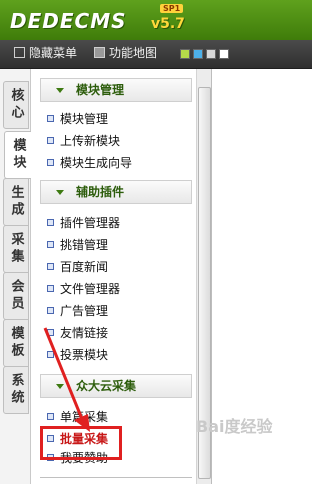 Image resolution: width=320 pixels, height=484 pixels. I want to click on menu-item-friend-links: 友情链接, so click(77, 333).